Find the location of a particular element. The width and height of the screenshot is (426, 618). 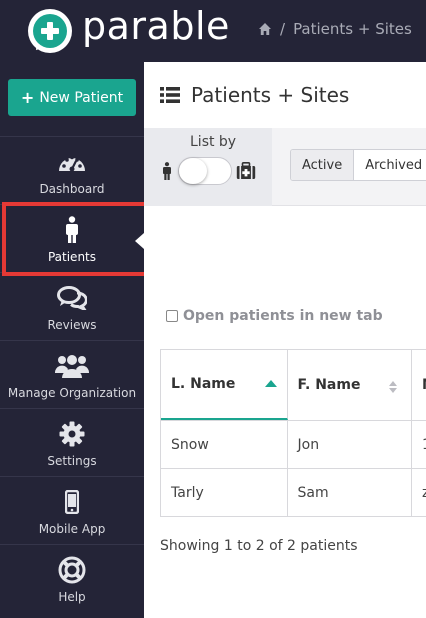

list-by-toggle is located at coordinates (205, 171).